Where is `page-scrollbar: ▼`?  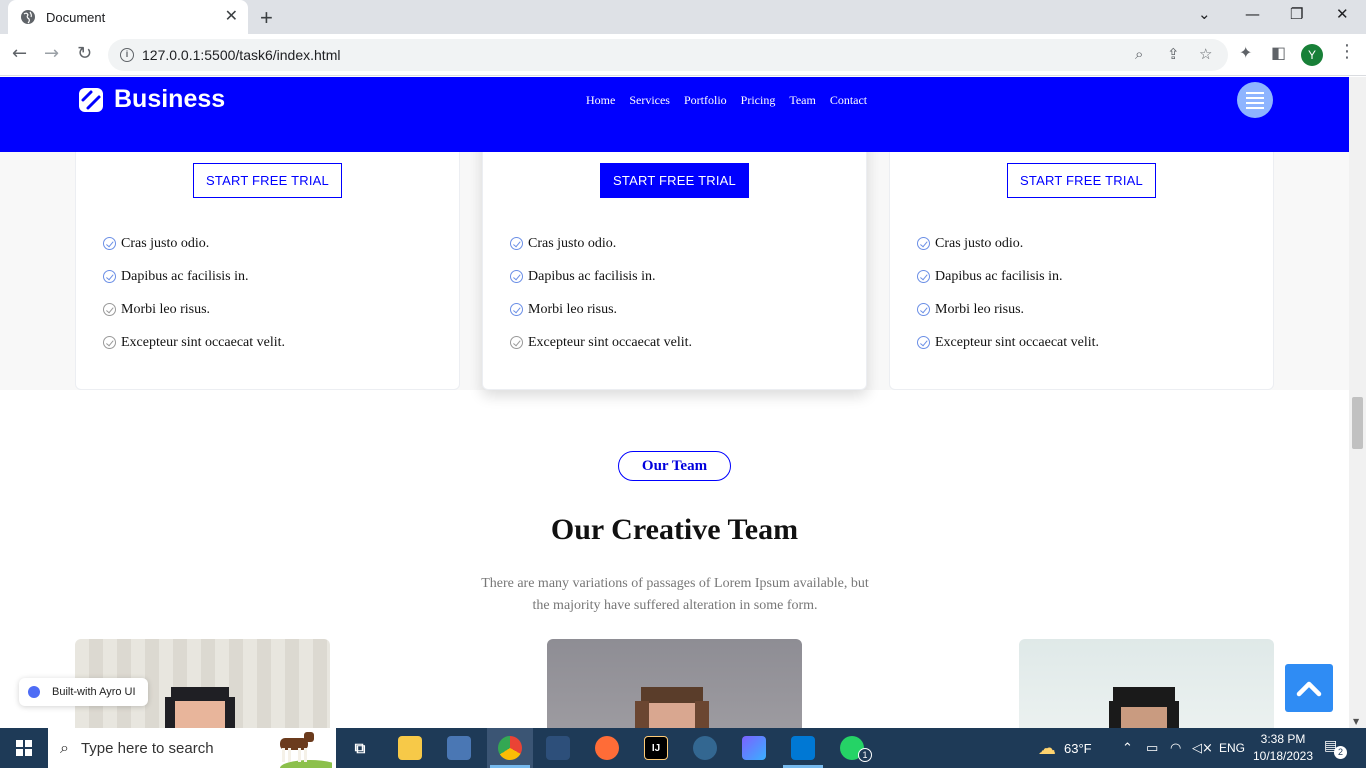
page-scrollbar: ▼ is located at coordinates (1357, 402).